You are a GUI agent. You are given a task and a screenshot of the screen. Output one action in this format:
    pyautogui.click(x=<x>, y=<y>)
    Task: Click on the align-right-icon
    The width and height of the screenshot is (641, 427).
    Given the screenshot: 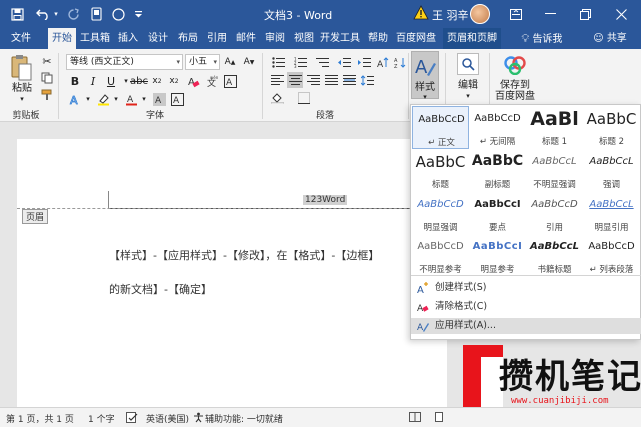 What is the action you would take?
    pyautogui.click(x=313, y=80)
    